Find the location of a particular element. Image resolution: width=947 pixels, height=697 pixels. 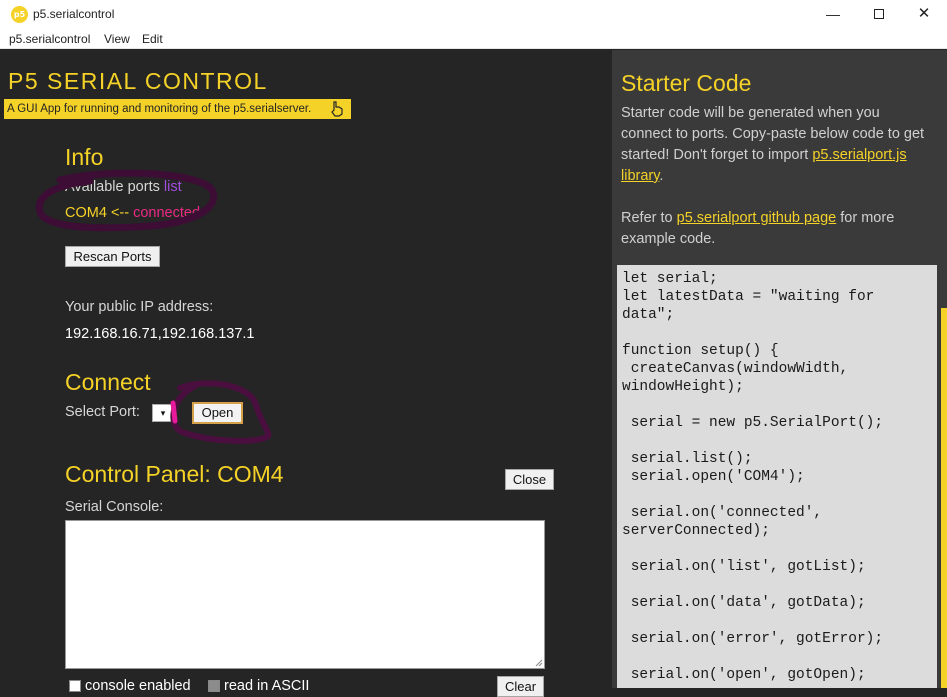

menu-view: View is located at coordinates (117, 39).